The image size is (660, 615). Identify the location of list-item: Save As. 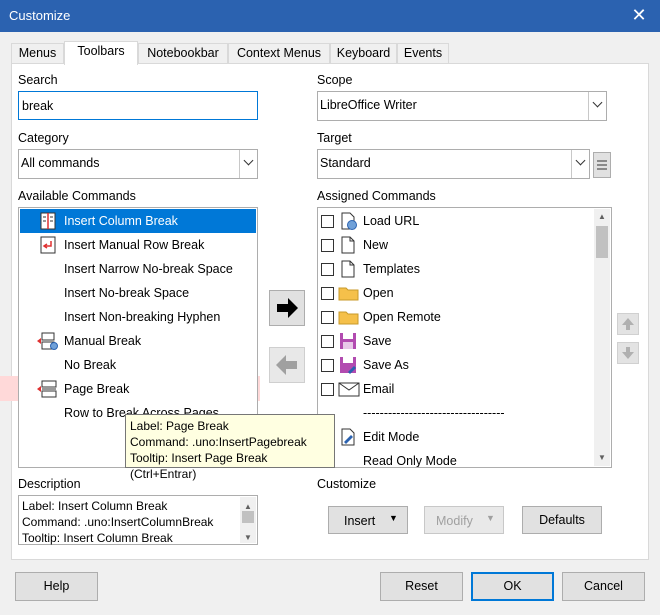
(456, 365).